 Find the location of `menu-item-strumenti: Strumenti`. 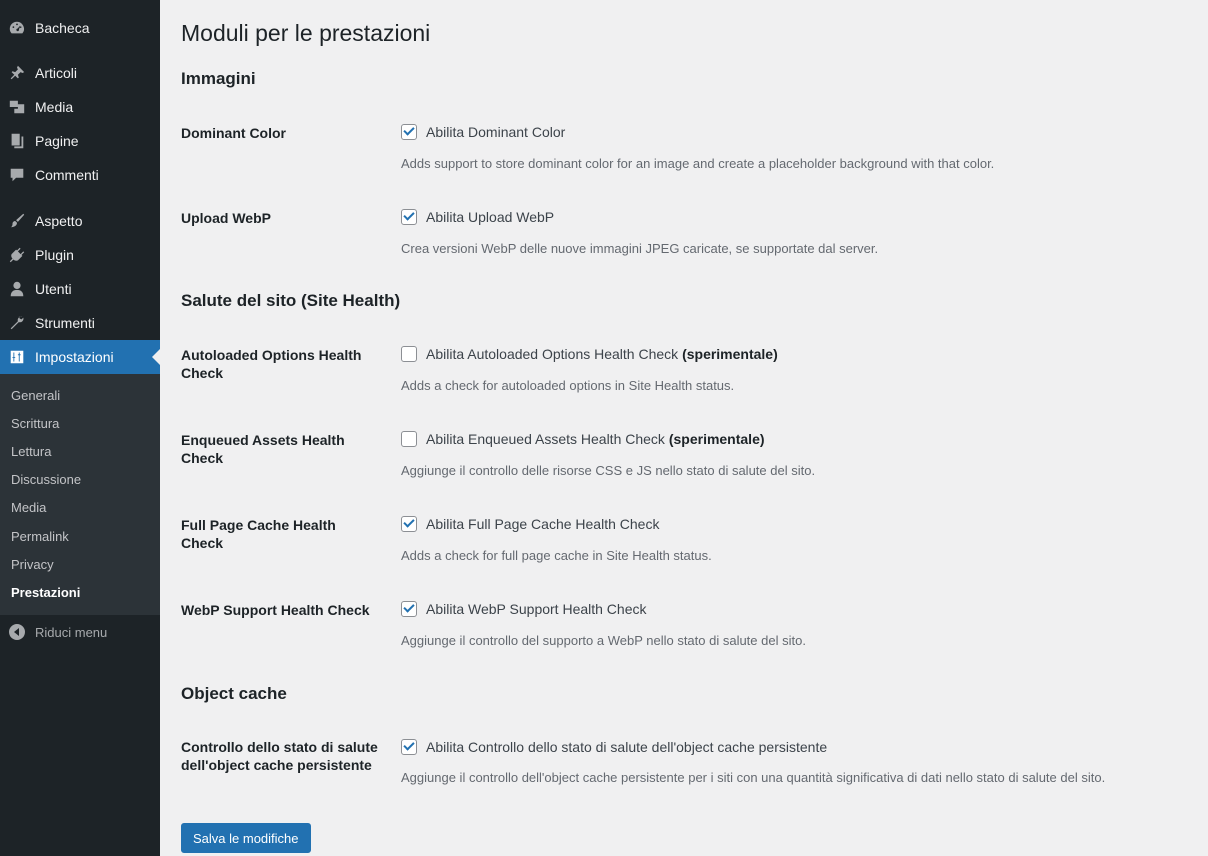

menu-item-strumenti: Strumenti is located at coordinates (80, 323).